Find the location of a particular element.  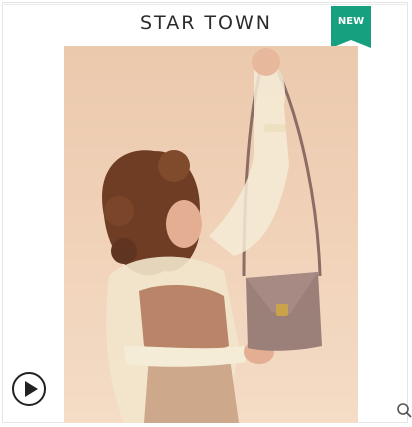

zoom-button is located at coordinates (404, 410).